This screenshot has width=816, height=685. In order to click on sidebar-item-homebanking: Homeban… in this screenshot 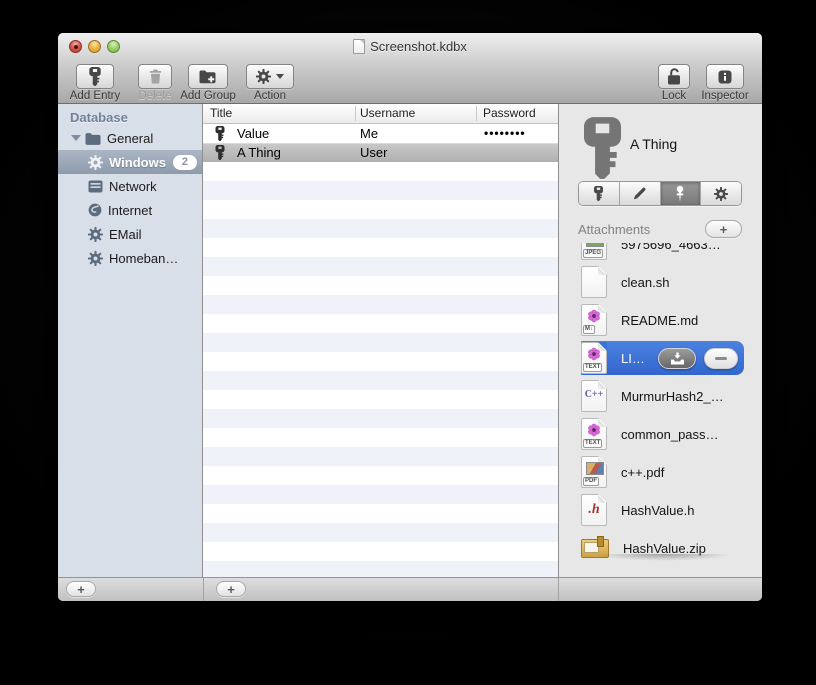, I will do `click(130, 258)`.